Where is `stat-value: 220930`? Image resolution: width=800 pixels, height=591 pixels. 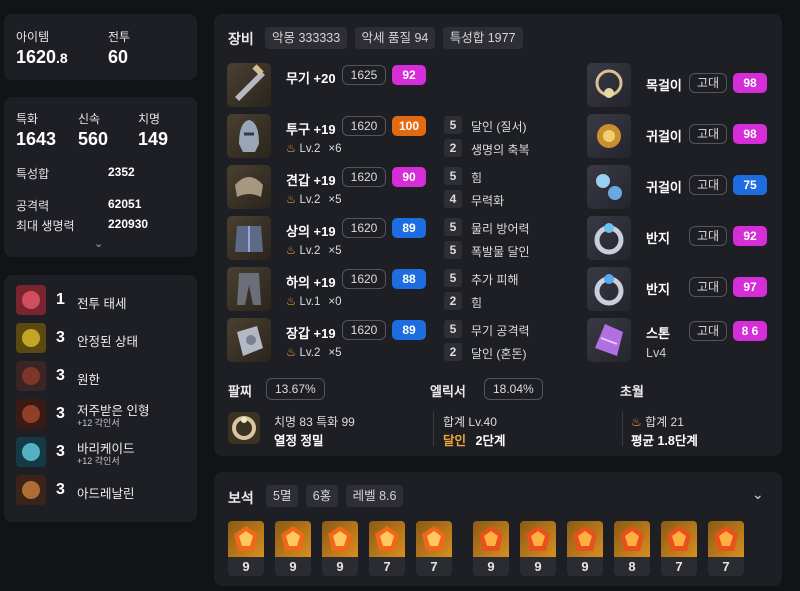
stat-value: 220930 is located at coordinates (128, 224).